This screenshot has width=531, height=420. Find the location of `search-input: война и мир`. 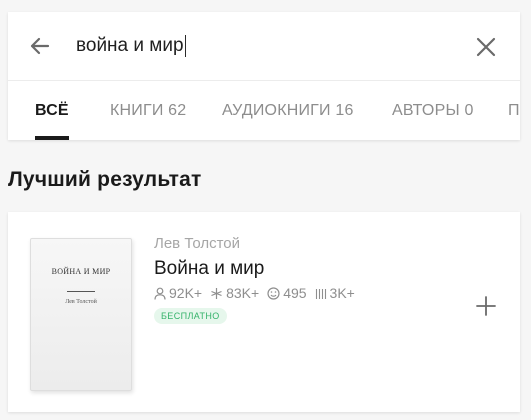

search-input: война и мир is located at coordinates (266, 46).